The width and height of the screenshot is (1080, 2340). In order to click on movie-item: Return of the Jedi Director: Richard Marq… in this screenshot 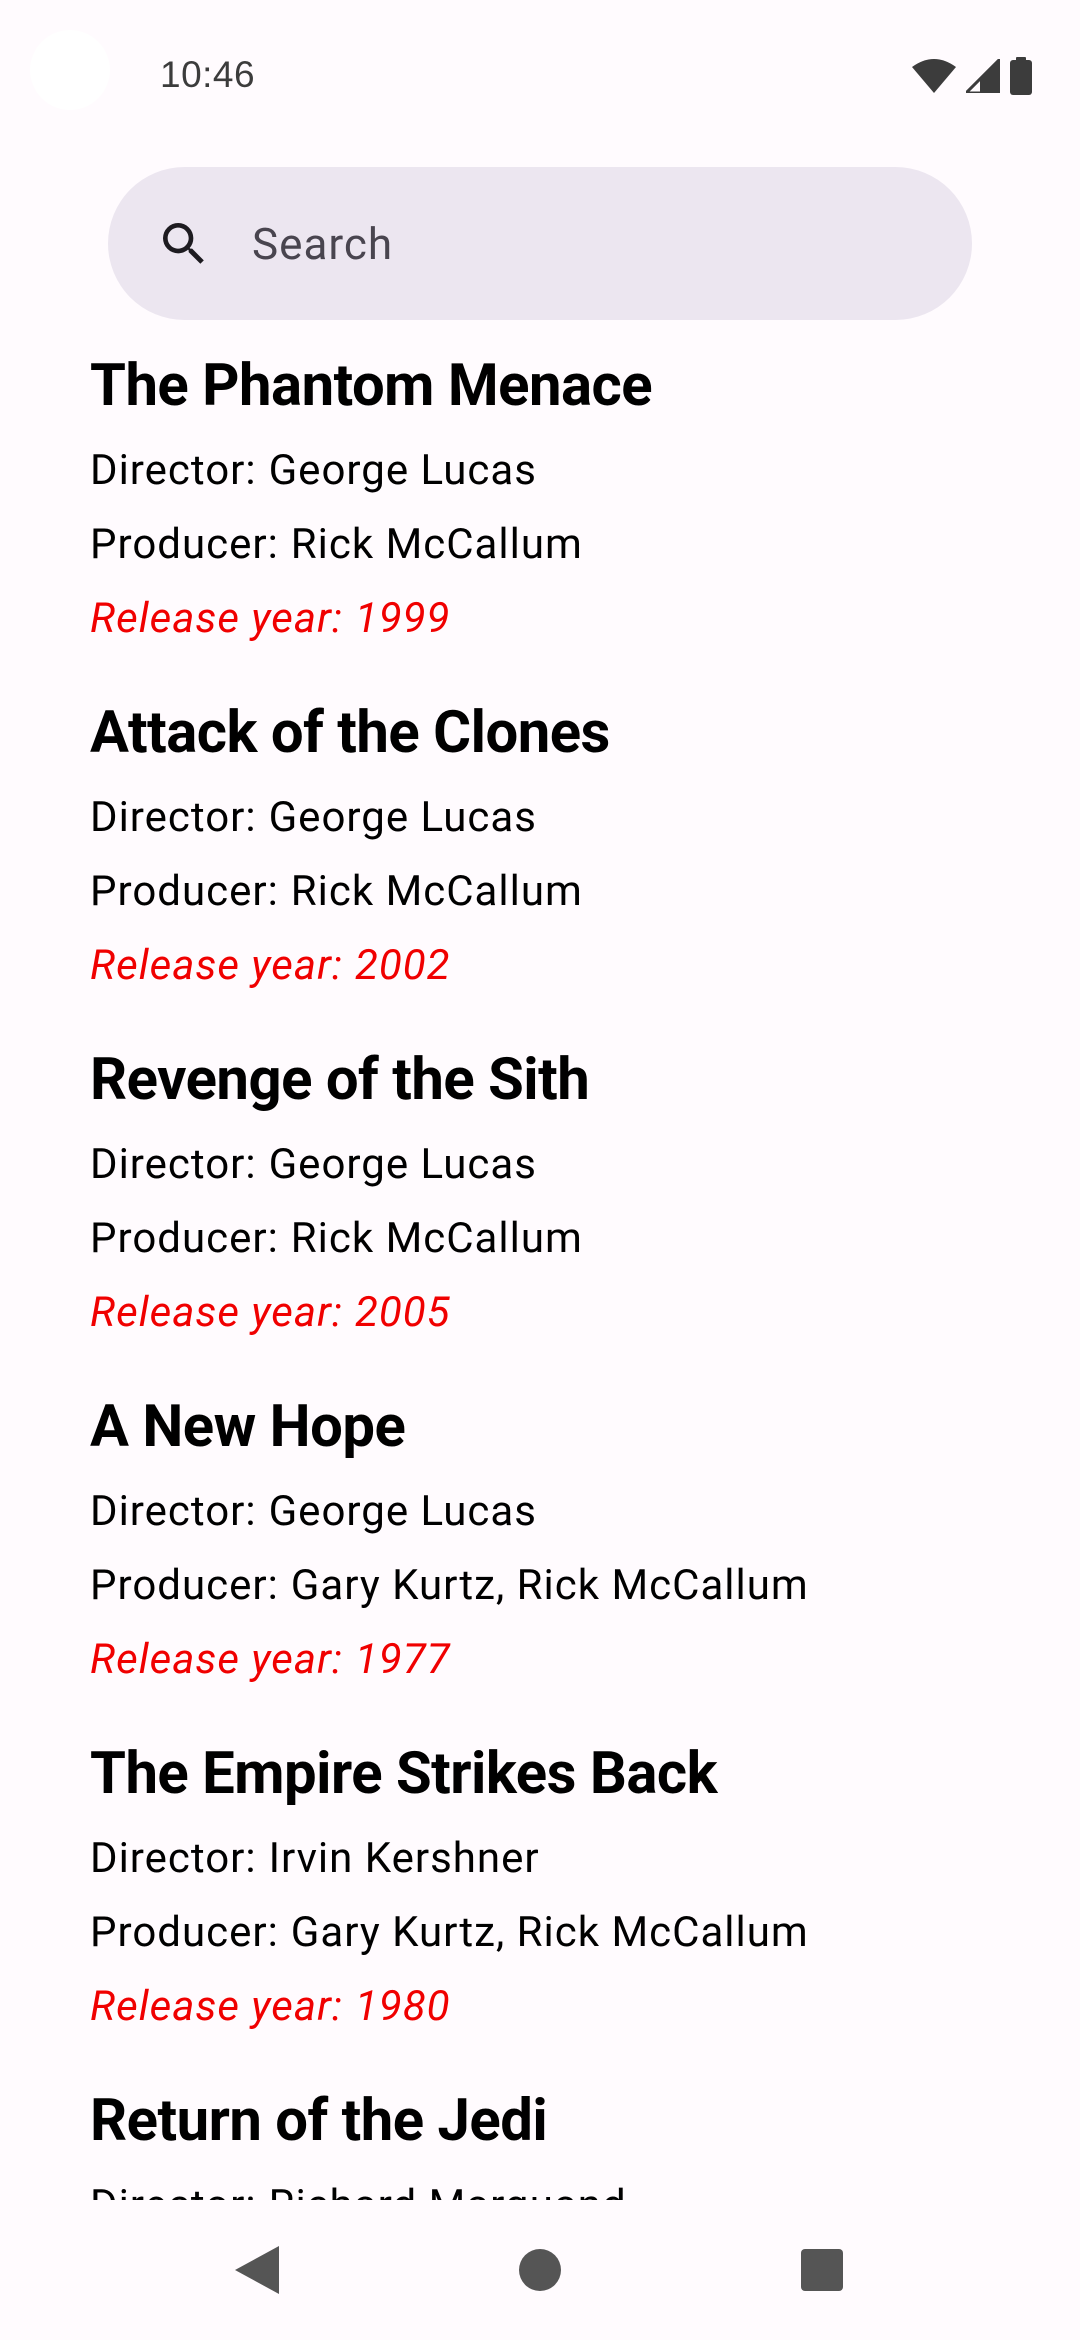, I will do `click(560, 2136)`.